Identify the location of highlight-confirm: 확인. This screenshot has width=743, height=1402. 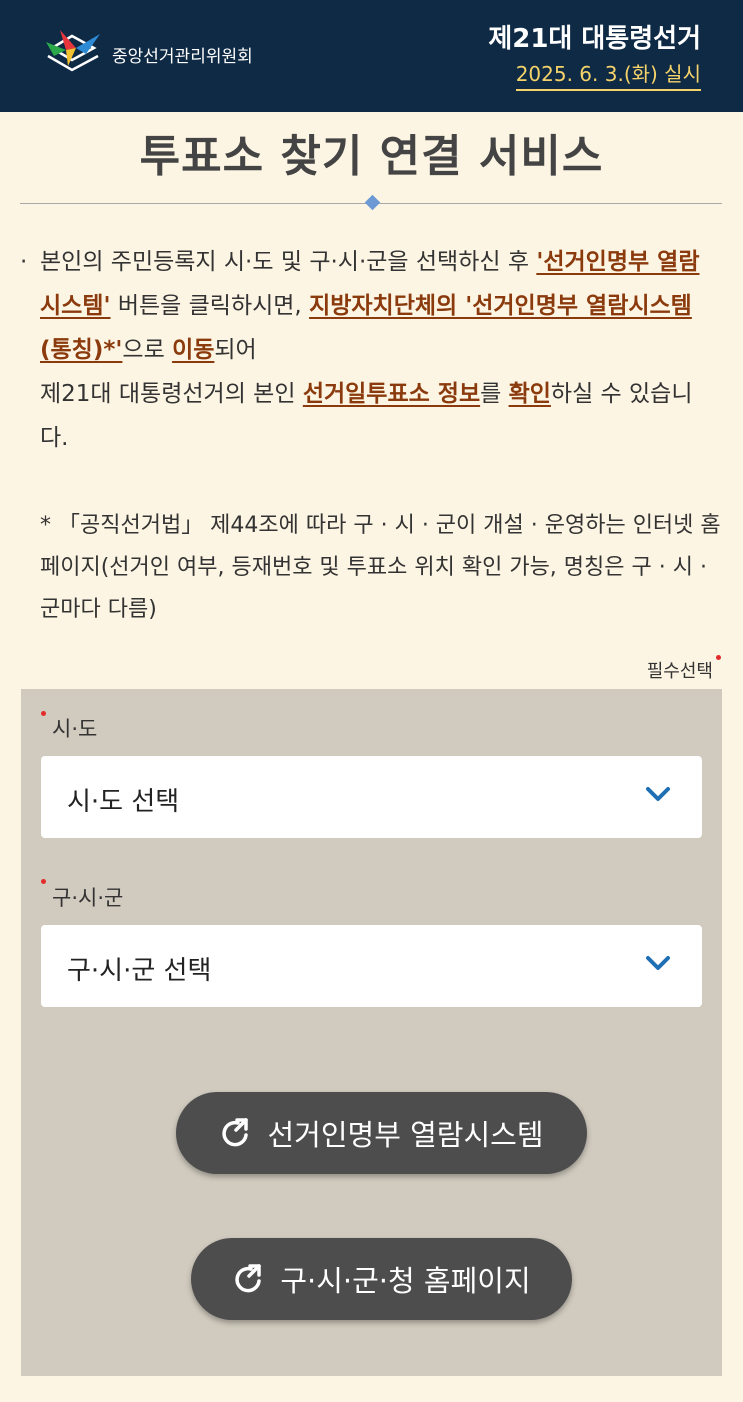
(529, 394).